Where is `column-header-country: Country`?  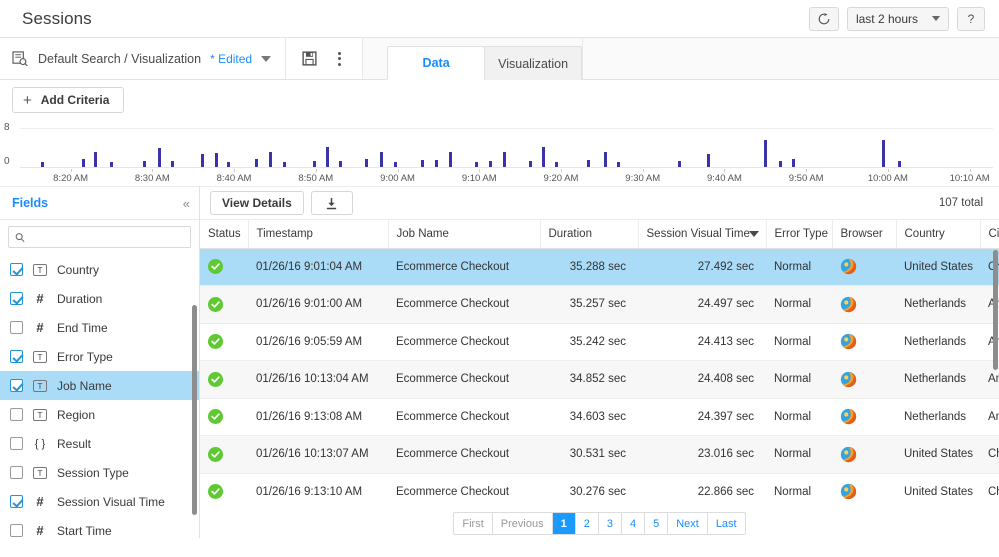 column-header-country: Country is located at coordinates (938, 234).